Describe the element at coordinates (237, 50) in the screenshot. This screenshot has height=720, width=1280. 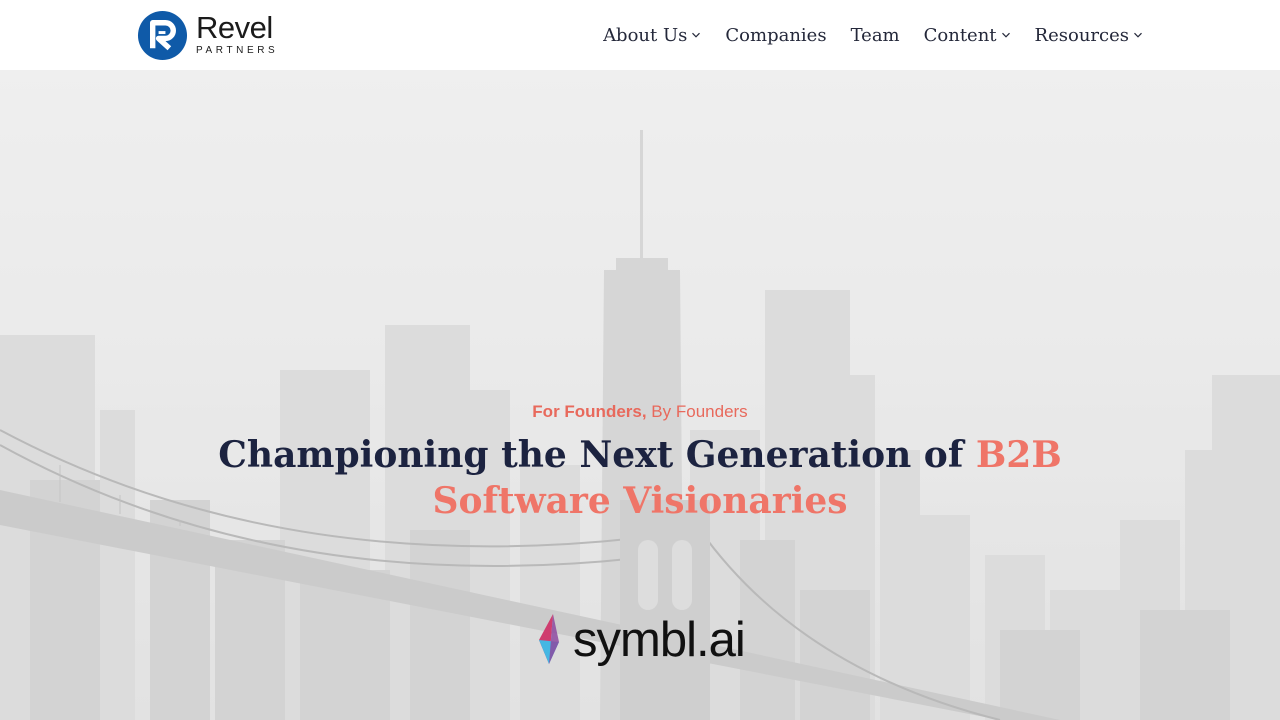
I see `logo-subtitle: PARTNERS` at that location.